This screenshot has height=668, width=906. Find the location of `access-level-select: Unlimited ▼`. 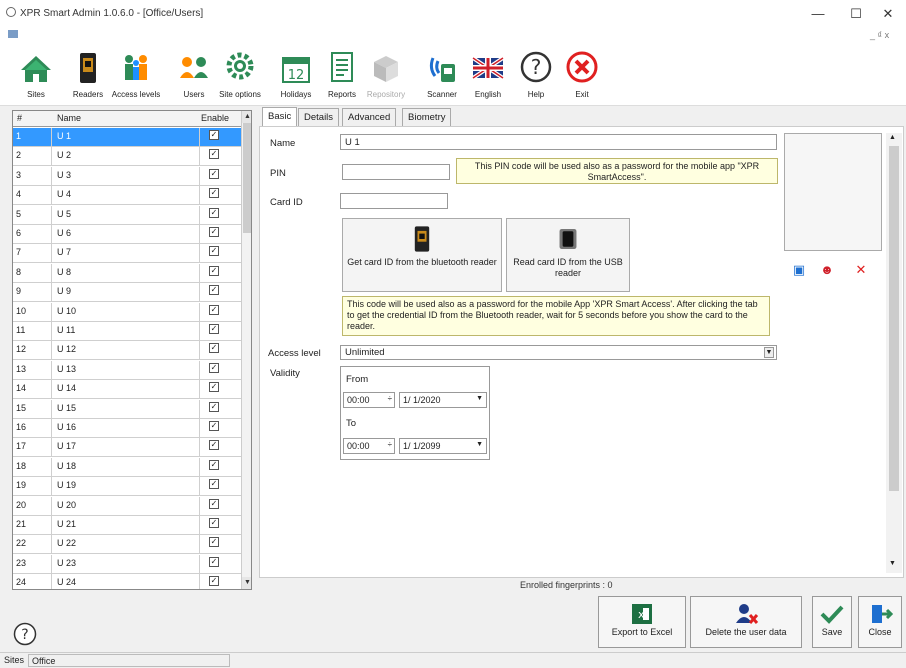

access-level-select: Unlimited ▼ is located at coordinates (558, 352).